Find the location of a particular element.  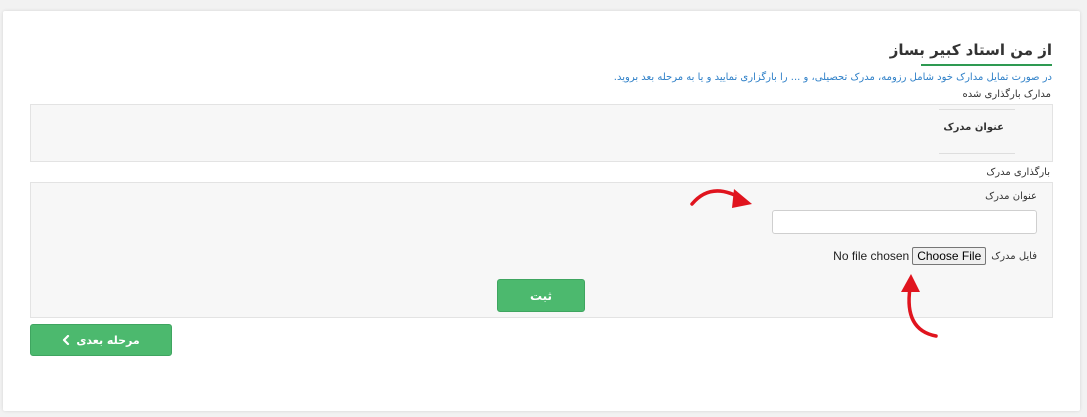

upload-document-label: بارگذاری مدرک is located at coordinates (1018, 172).